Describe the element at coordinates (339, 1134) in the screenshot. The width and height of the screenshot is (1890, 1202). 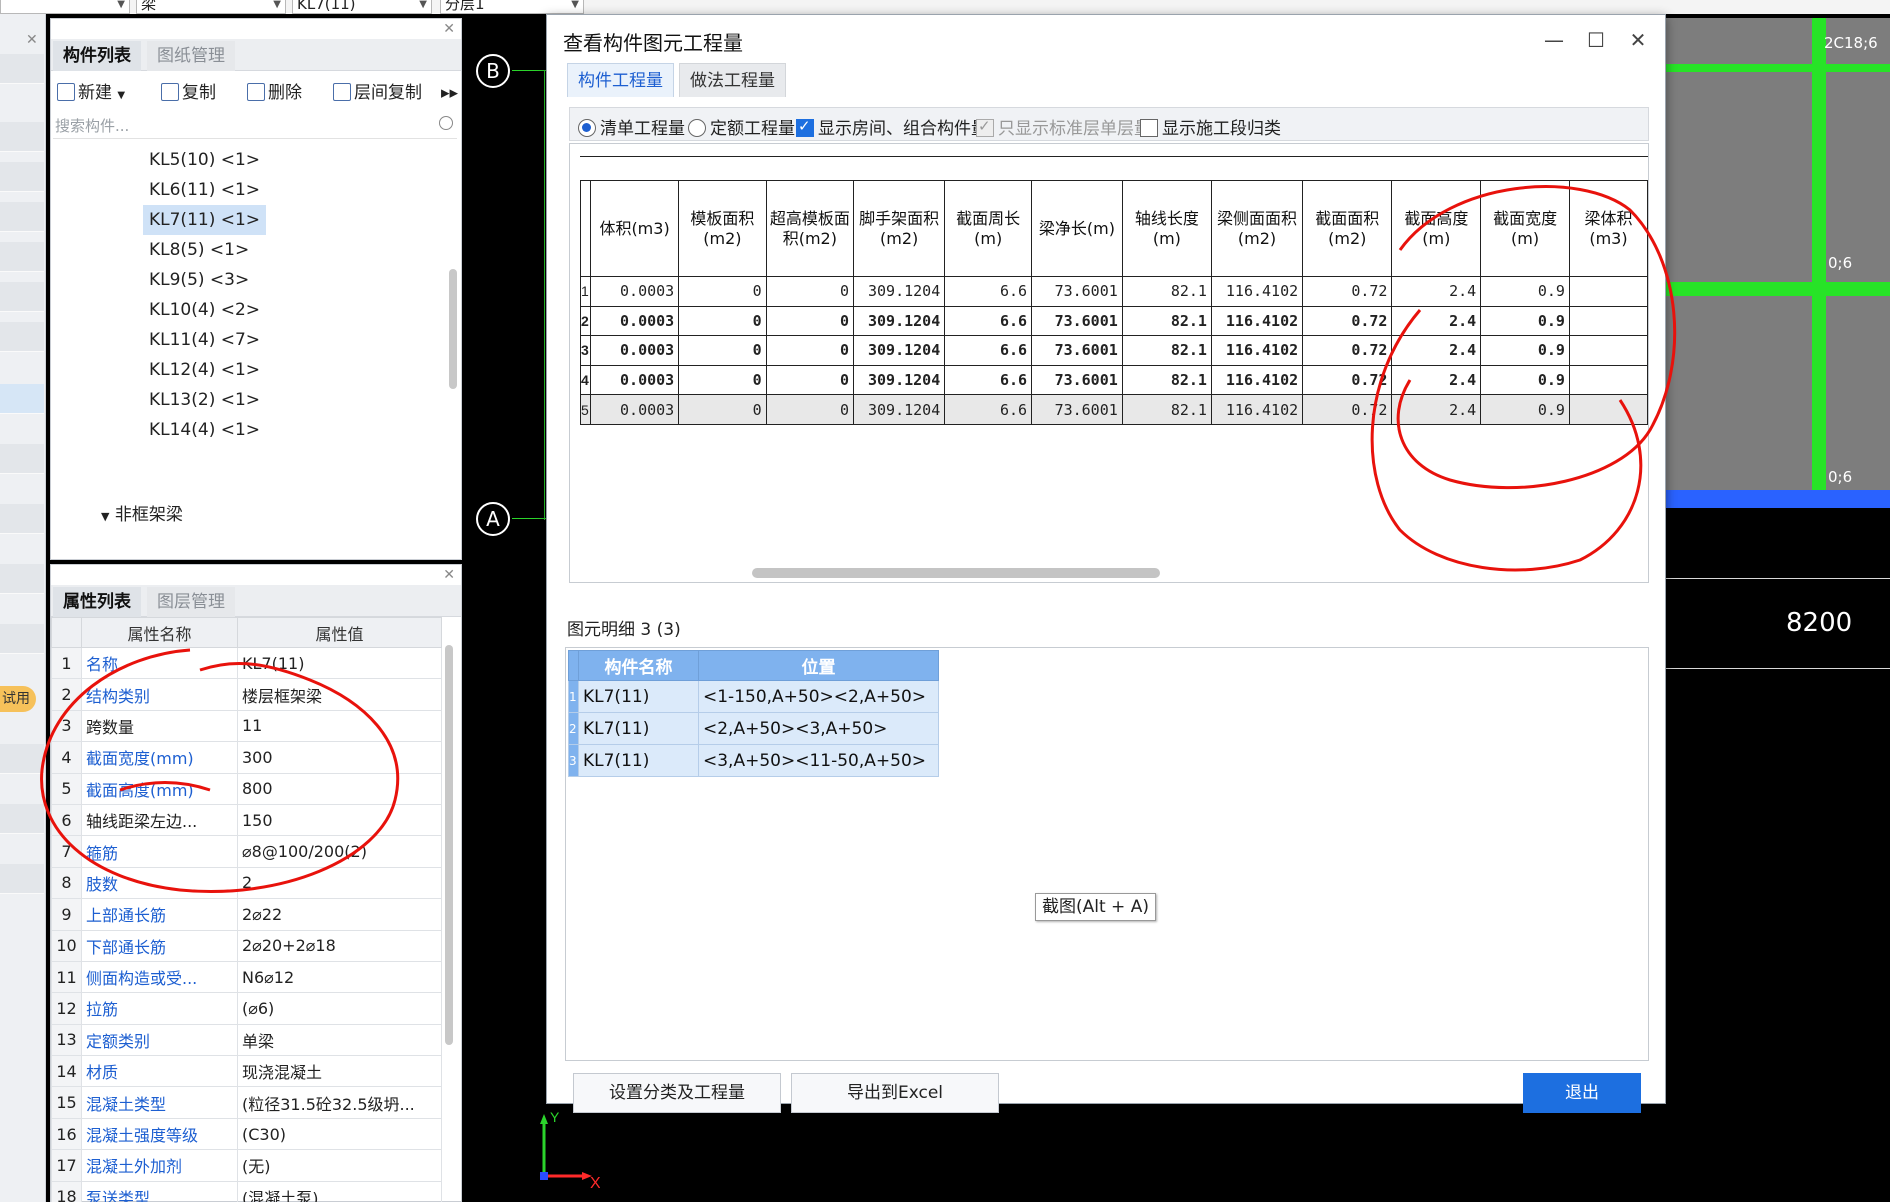
I see `property-value: (C30)` at that location.